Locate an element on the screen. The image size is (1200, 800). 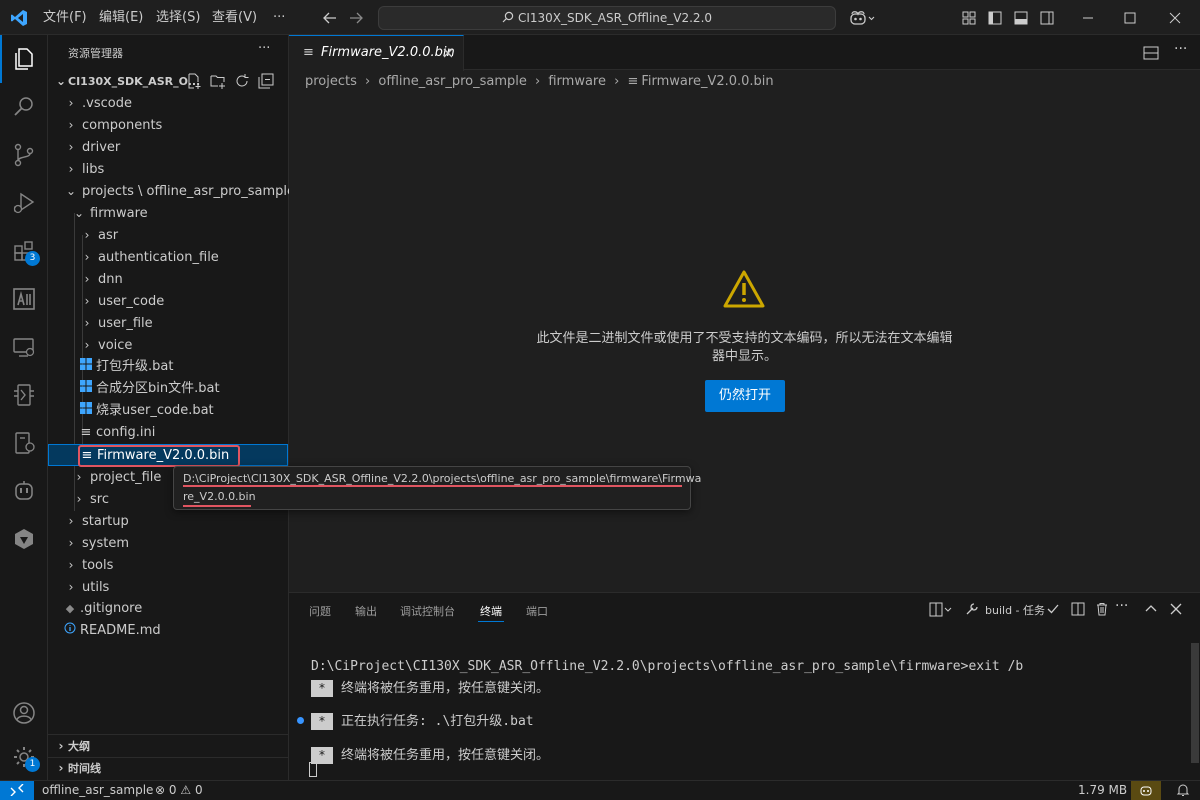
breadcrumb-item: projects is located at coordinates (331, 81).